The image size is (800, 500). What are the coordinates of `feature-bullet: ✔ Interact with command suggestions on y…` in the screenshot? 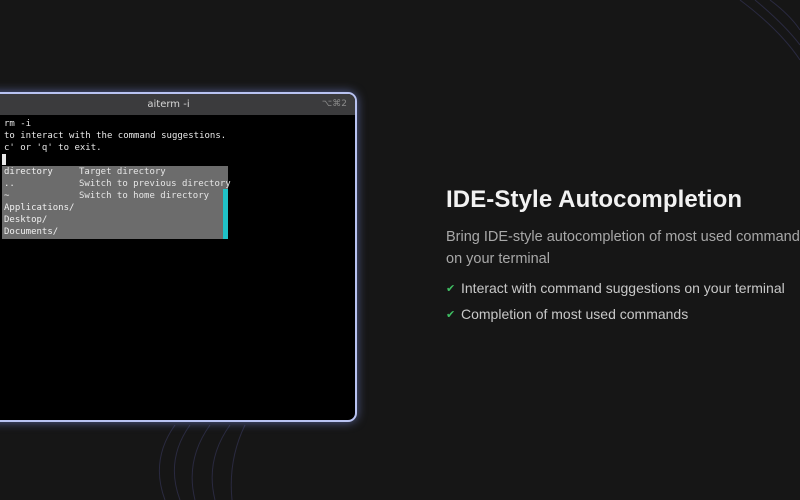 It's located at (623, 288).